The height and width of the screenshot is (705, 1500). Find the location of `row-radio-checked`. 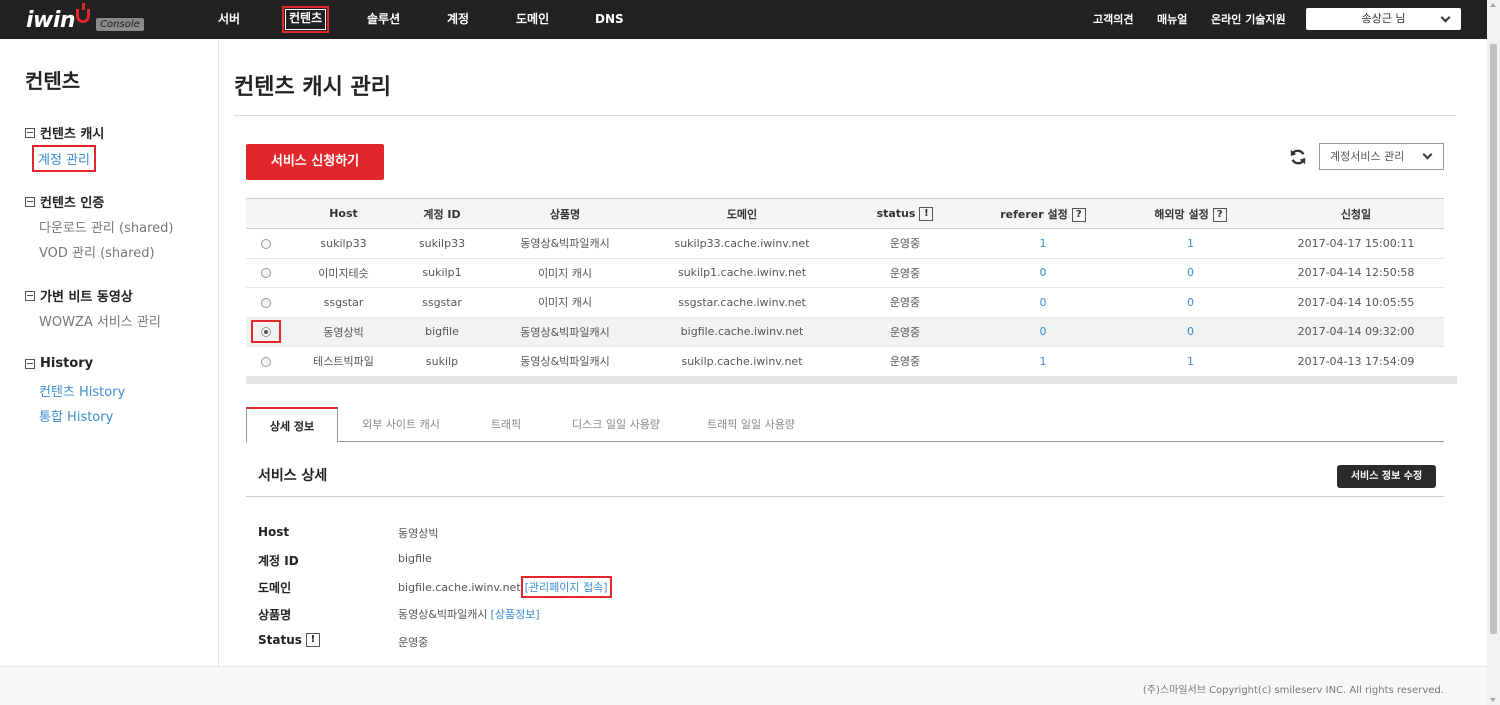

row-radio-checked is located at coordinates (266, 332).